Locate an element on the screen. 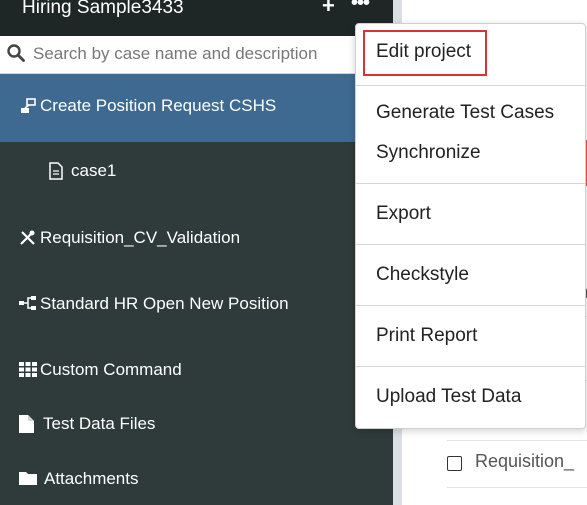  sidebar-item-label: Requisition_CV_Validation is located at coordinates (140, 237).